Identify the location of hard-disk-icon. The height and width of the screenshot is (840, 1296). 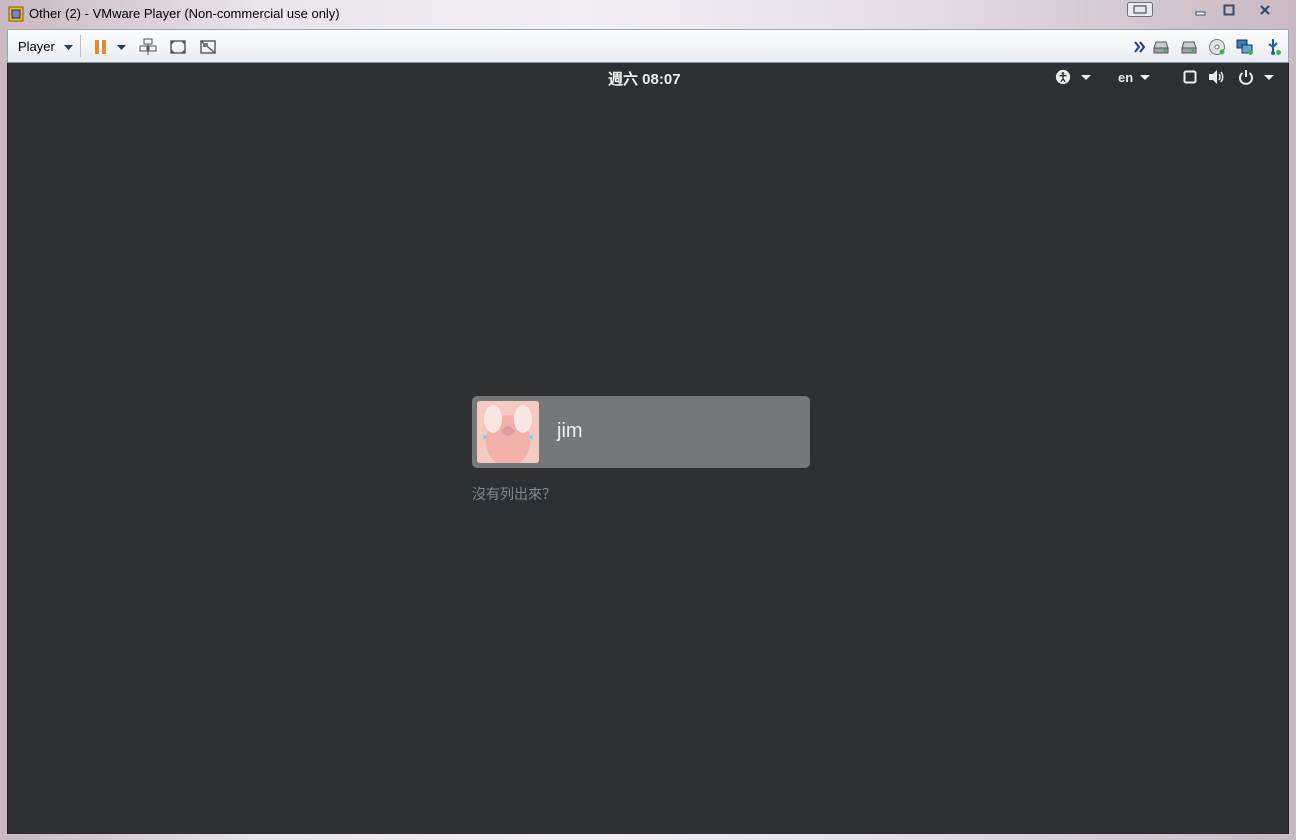
(1161, 47).